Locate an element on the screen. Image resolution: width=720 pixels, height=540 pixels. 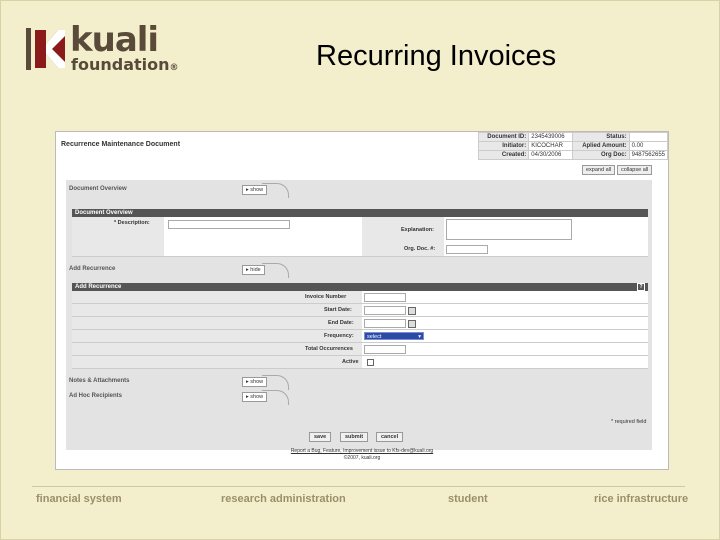
document-overview-row: * Description: Explanation: Org. Doc. #: is located at coordinates (360, 237).